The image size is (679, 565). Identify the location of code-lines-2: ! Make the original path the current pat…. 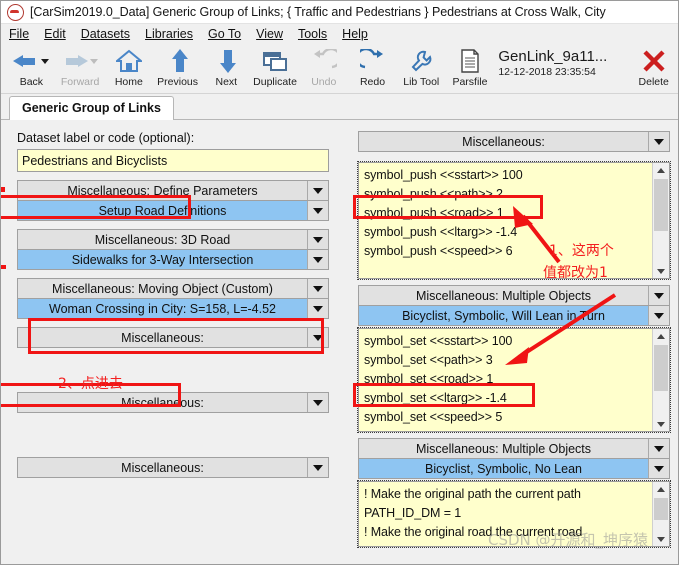
(505, 514).